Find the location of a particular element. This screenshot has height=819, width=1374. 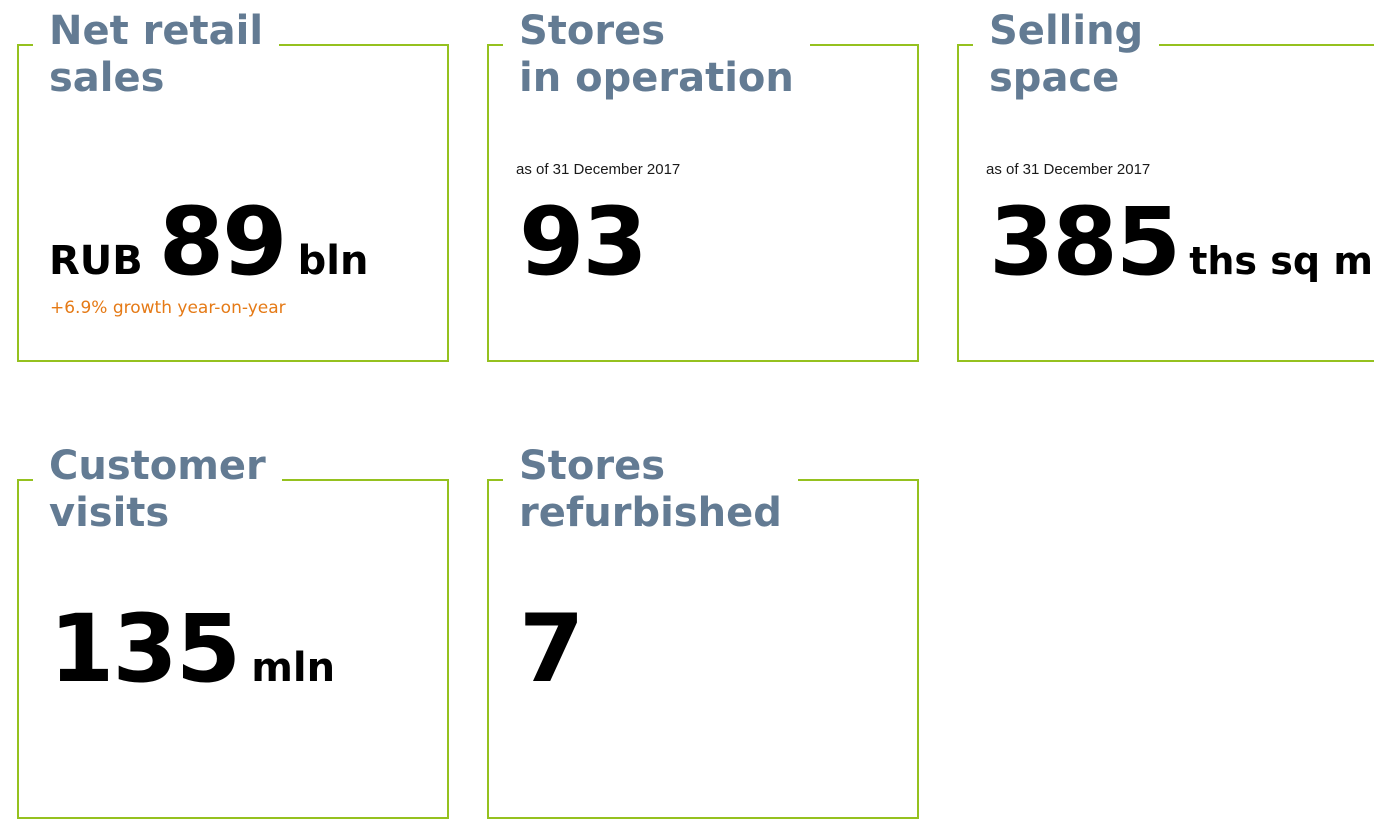

stores-refurbished-card: Stores refurbished 7 is located at coordinates (703, 631).